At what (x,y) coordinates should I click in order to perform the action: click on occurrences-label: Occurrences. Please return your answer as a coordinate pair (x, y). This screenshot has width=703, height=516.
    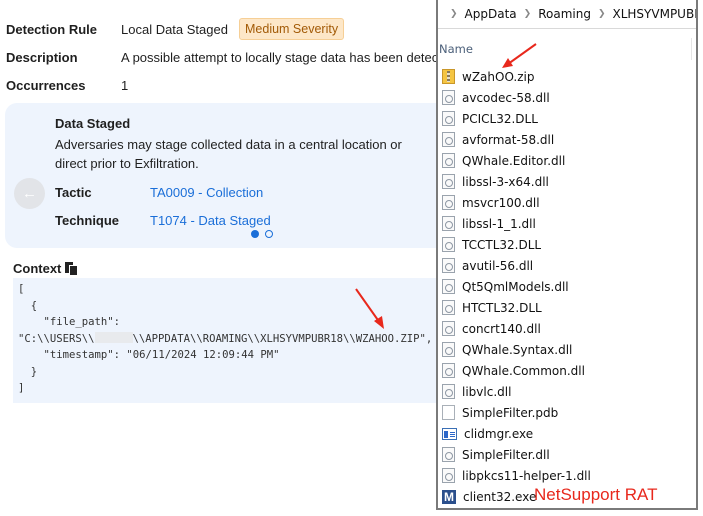
    Looking at the image, I should click on (46, 85).